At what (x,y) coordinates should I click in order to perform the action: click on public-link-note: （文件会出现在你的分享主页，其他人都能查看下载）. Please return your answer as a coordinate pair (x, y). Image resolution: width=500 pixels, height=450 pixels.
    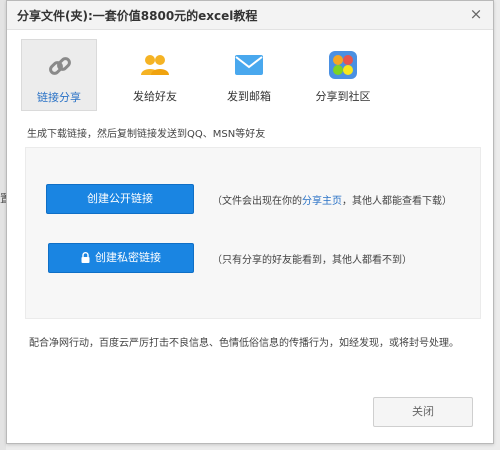
    Looking at the image, I should click on (332, 199).